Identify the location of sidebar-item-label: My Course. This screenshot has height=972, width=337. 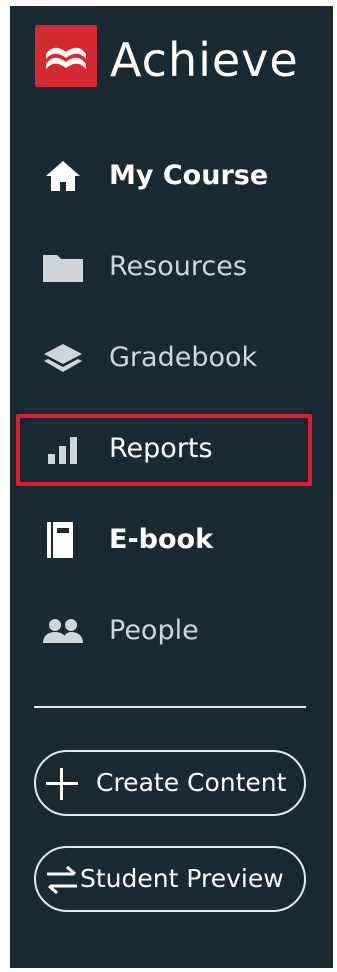
(189, 175).